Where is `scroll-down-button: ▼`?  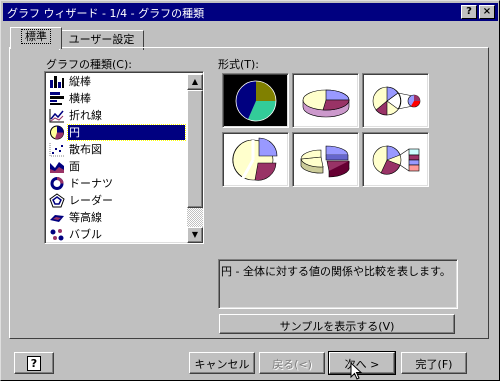
scroll-down-button: ▼ is located at coordinates (195, 235).